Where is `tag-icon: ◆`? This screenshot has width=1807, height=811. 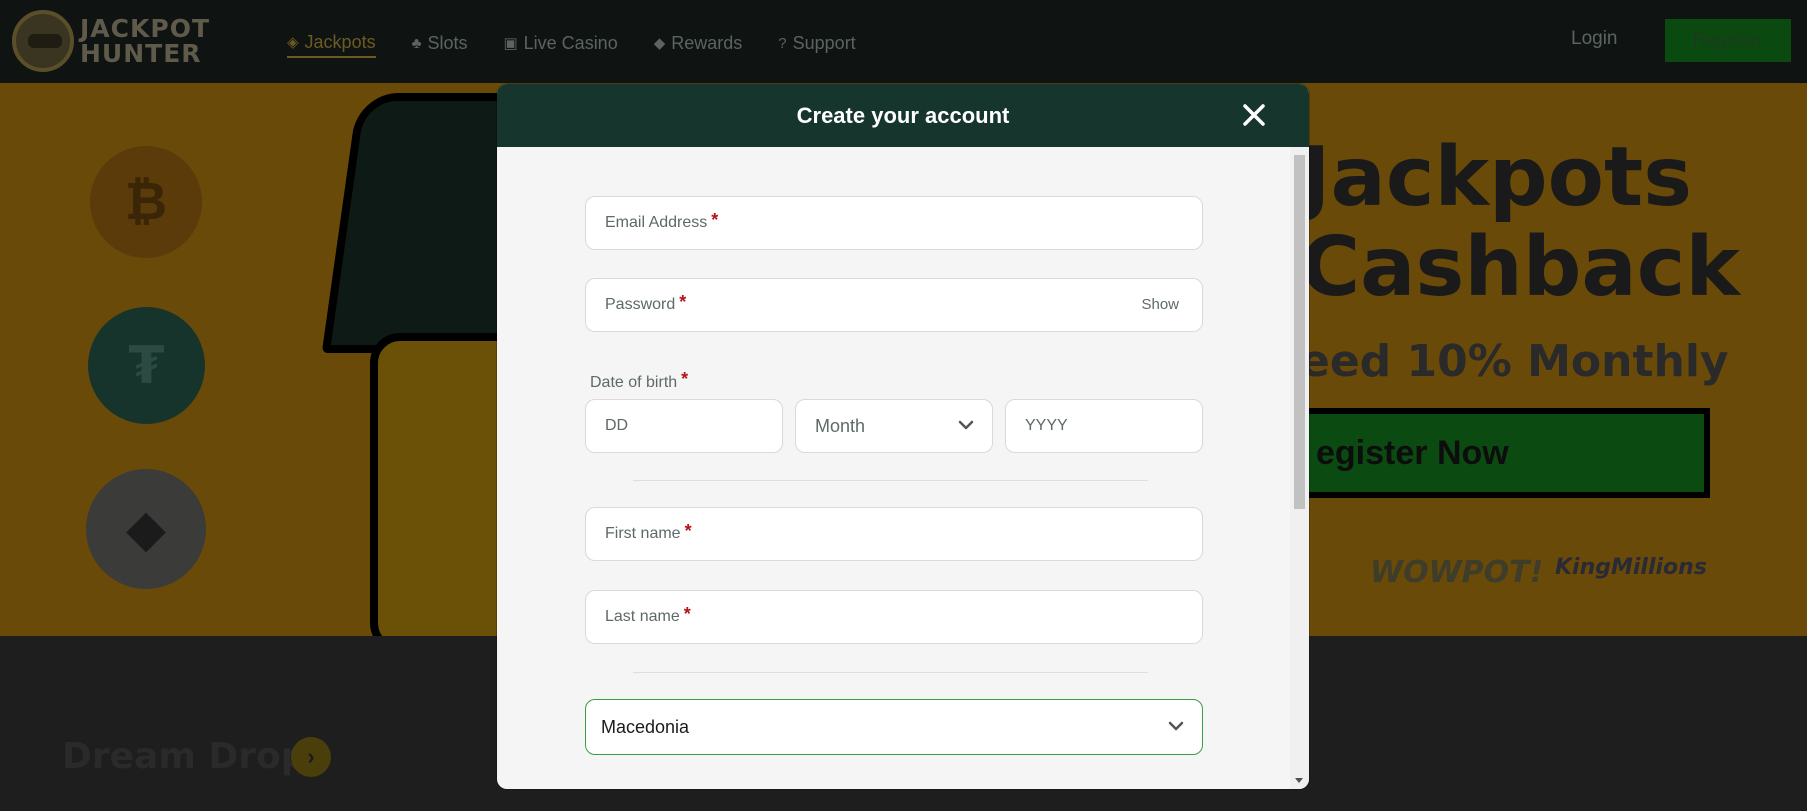 tag-icon: ◆ is located at coordinates (659, 43).